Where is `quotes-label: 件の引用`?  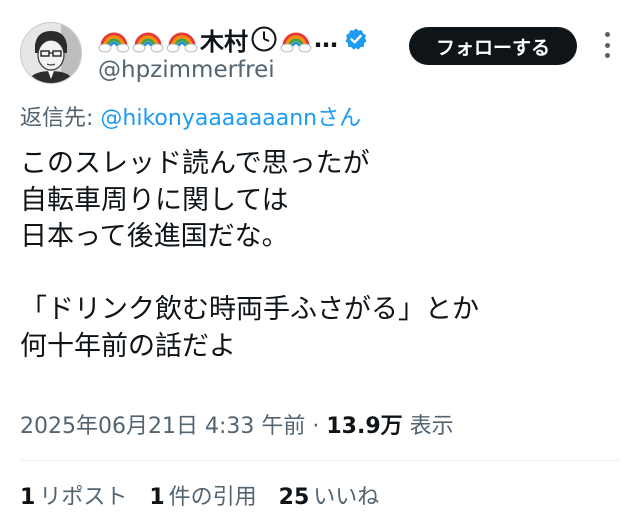
quotes-label: 件の引用 is located at coordinates (212, 497).